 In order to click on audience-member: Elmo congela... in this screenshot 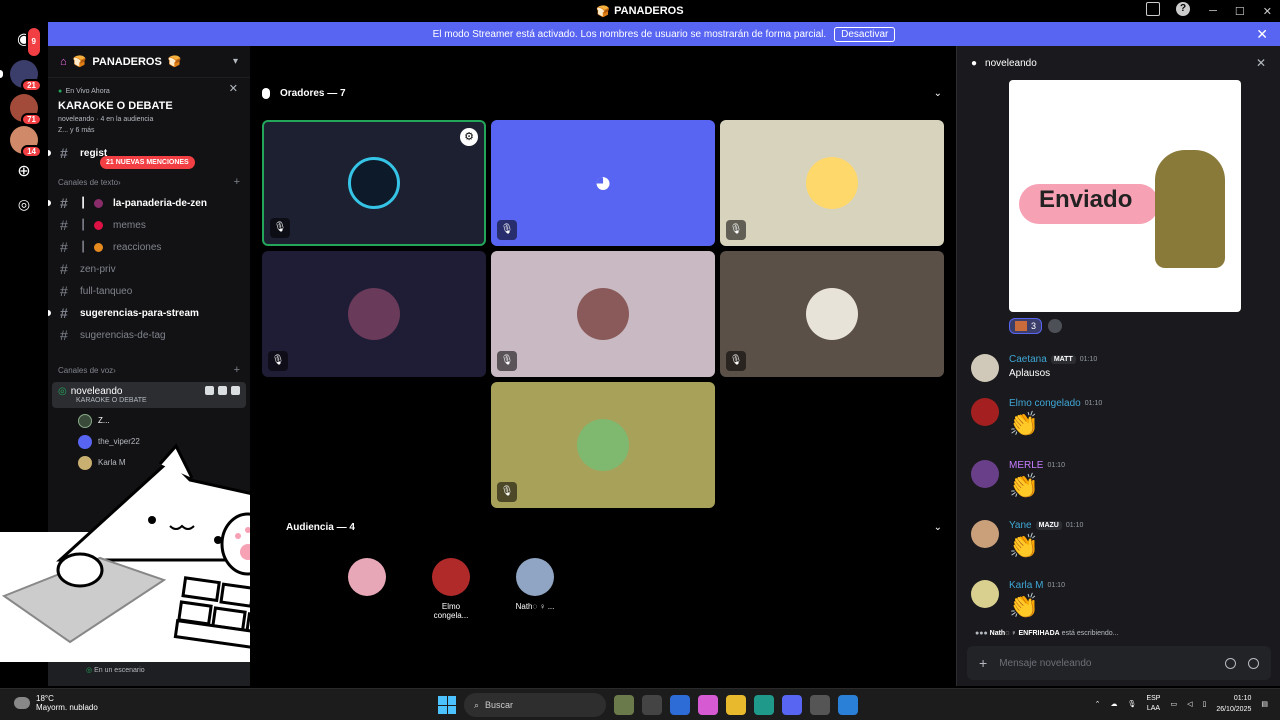, I will do `click(451, 589)`.